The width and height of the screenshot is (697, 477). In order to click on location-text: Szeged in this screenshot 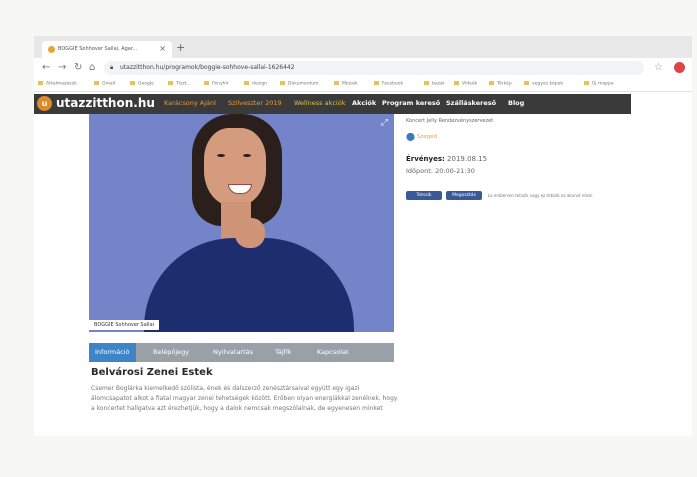, I will do `click(427, 137)`.